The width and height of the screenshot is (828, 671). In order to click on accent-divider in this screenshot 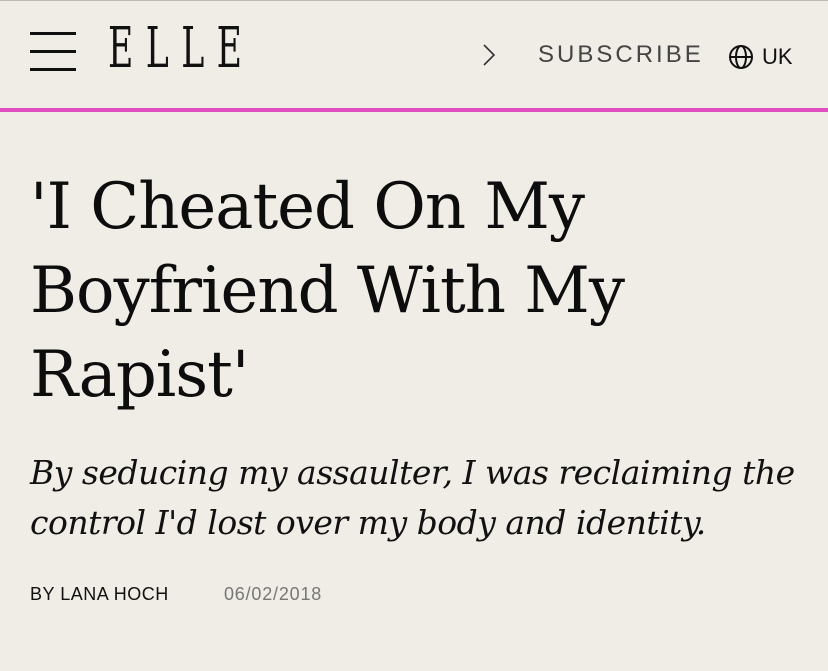, I will do `click(414, 110)`.